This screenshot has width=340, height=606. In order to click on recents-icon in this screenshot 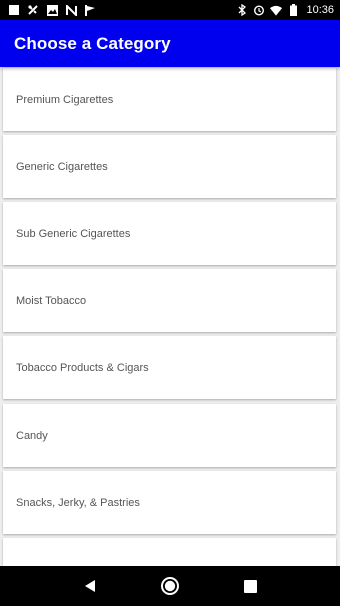, I will do `click(250, 586)`.